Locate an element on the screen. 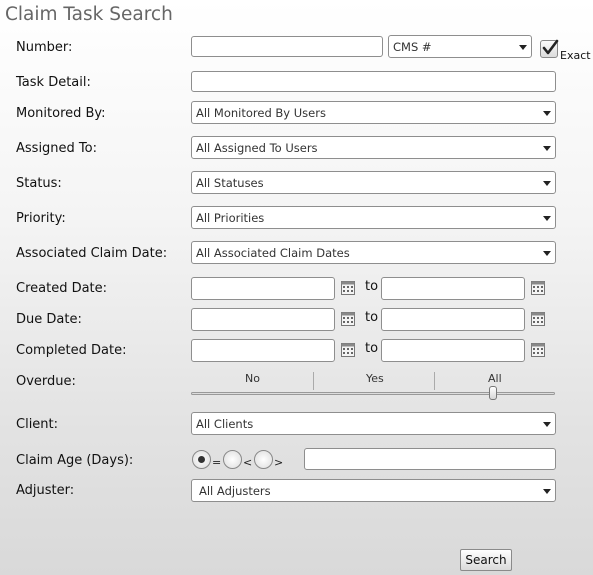 This screenshot has height=575, width=593. due-date-label: Due Date: is located at coordinates (49, 319).